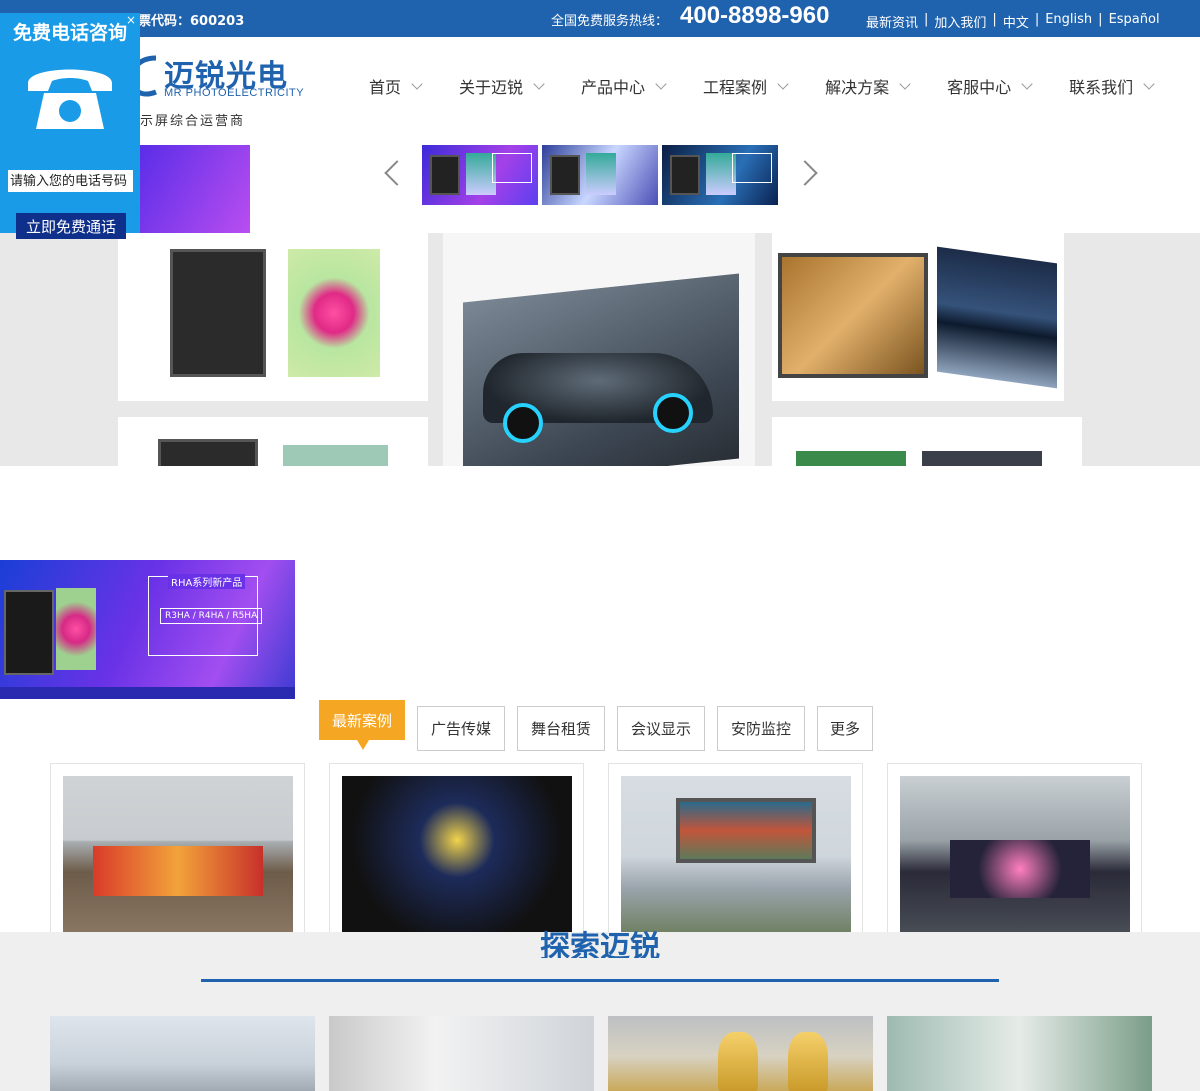 The width and height of the screenshot is (1200, 1091). Describe the element at coordinates (1019, 1053) in the screenshot. I see `explore-image-factory` at that location.